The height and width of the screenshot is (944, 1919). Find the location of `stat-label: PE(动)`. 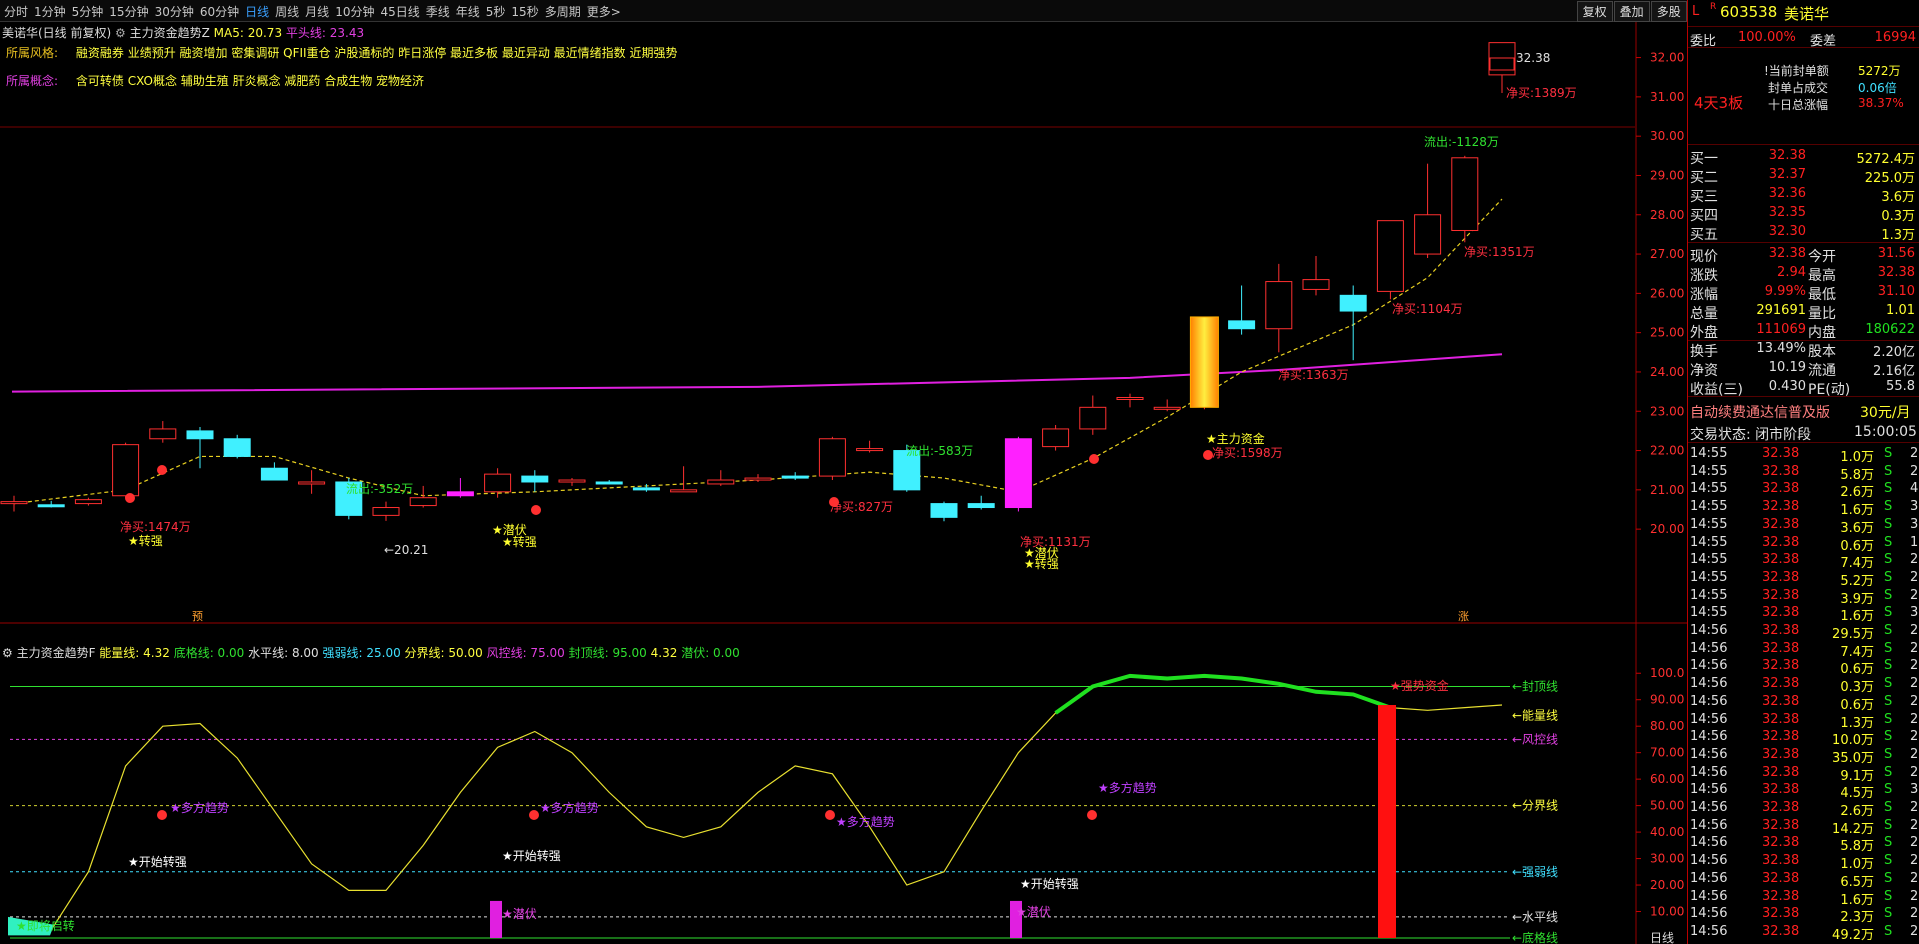

stat-label: PE(动) is located at coordinates (1829, 390).